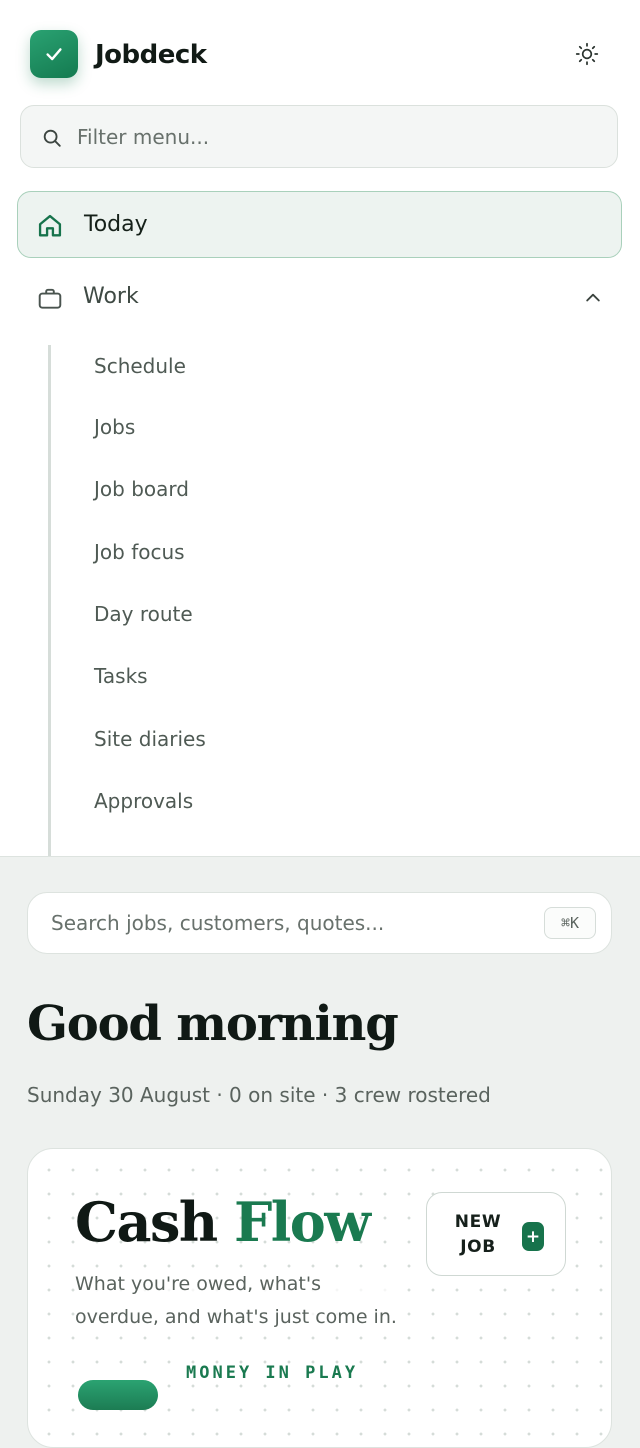 This screenshot has height=1448, width=640. What do you see at coordinates (143, 614) in the screenshot?
I see `submenu-item-day-route: Day route` at bounding box center [143, 614].